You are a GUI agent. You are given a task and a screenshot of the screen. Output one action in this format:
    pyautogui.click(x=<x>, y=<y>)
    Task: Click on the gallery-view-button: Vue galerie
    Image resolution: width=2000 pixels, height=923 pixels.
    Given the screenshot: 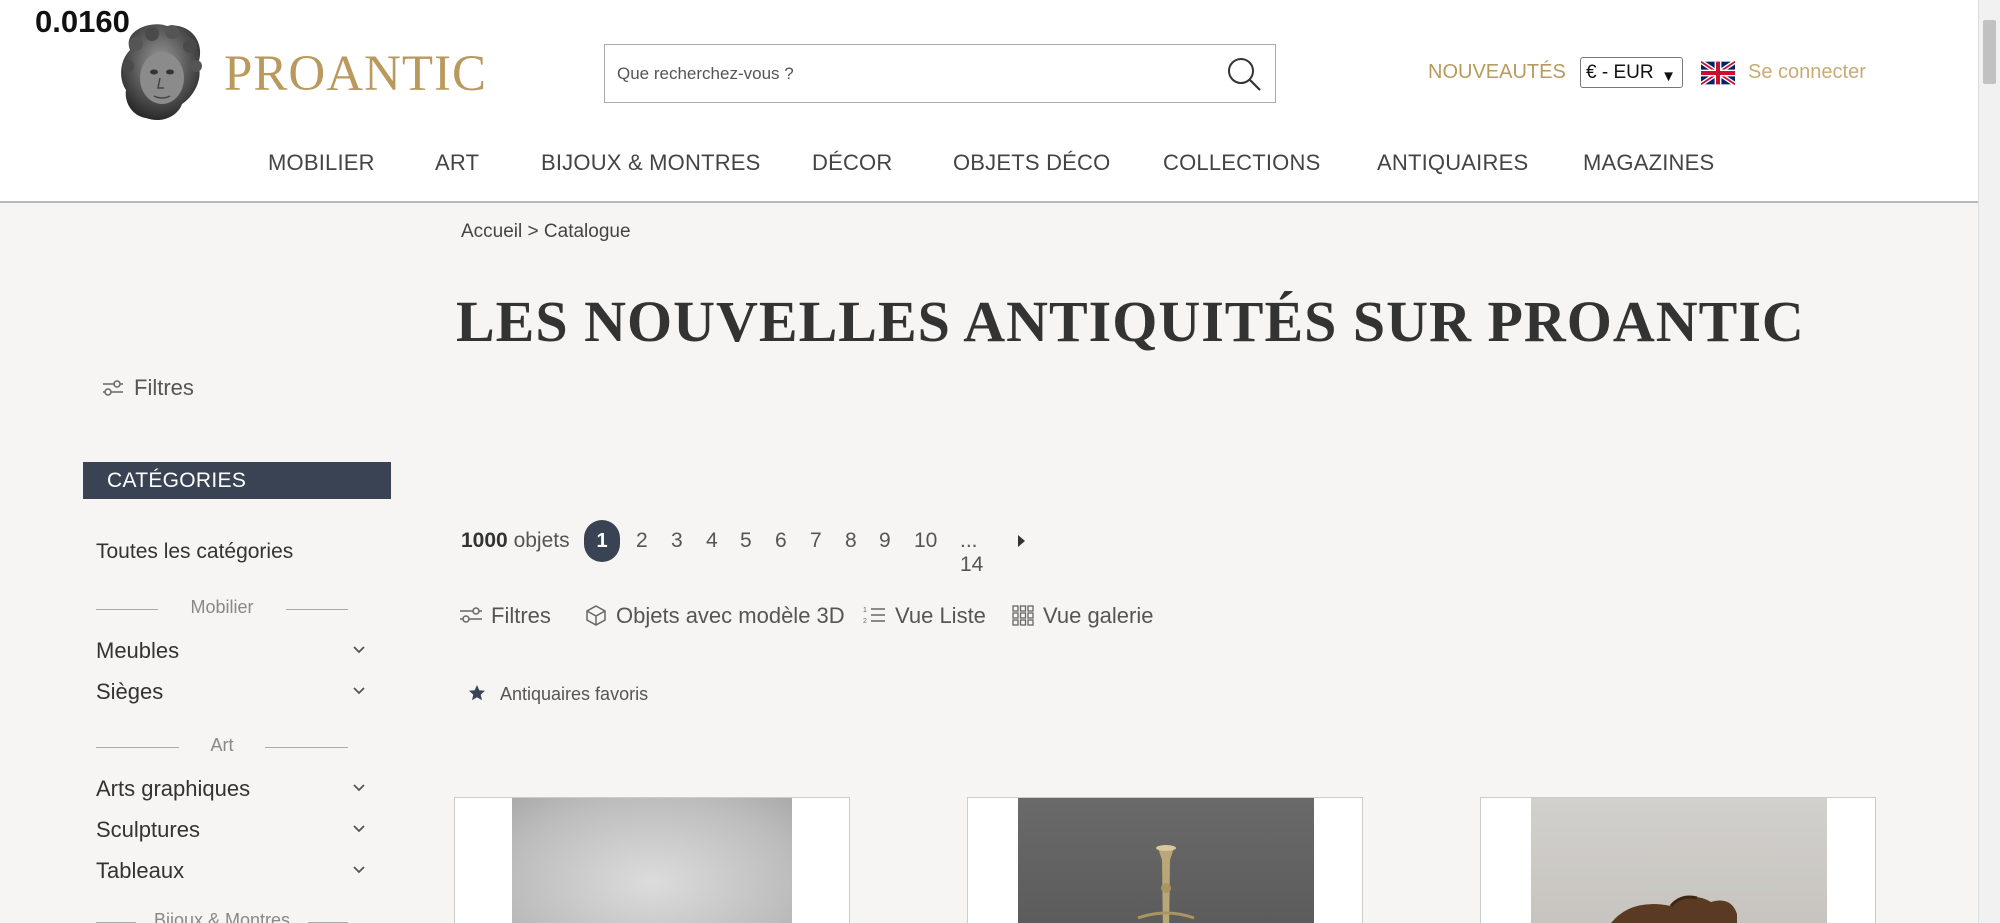 What is the action you would take?
    pyautogui.click(x=1082, y=616)
    